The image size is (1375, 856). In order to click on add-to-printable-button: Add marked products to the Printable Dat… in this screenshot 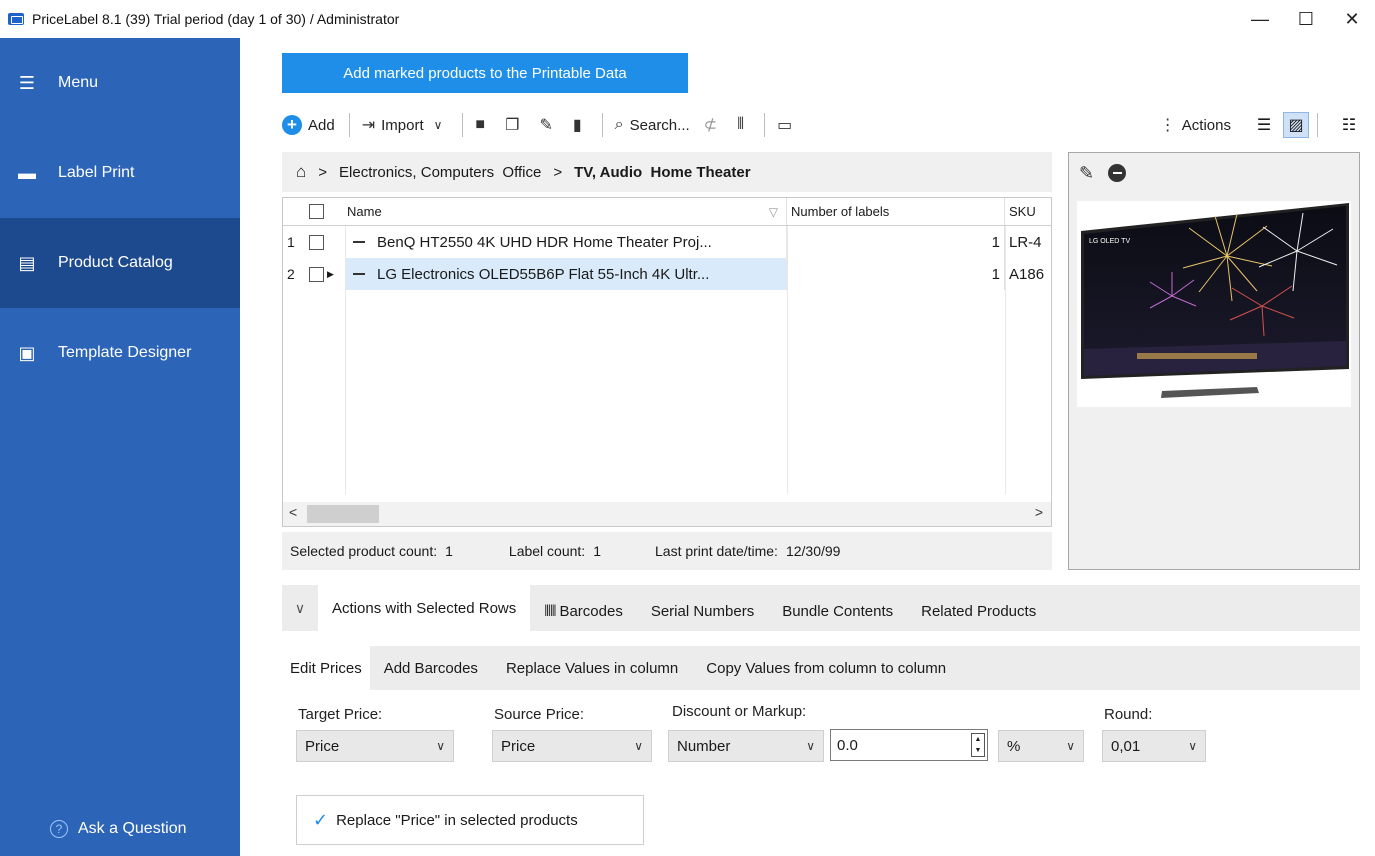, I will do `click(485, 73)`.